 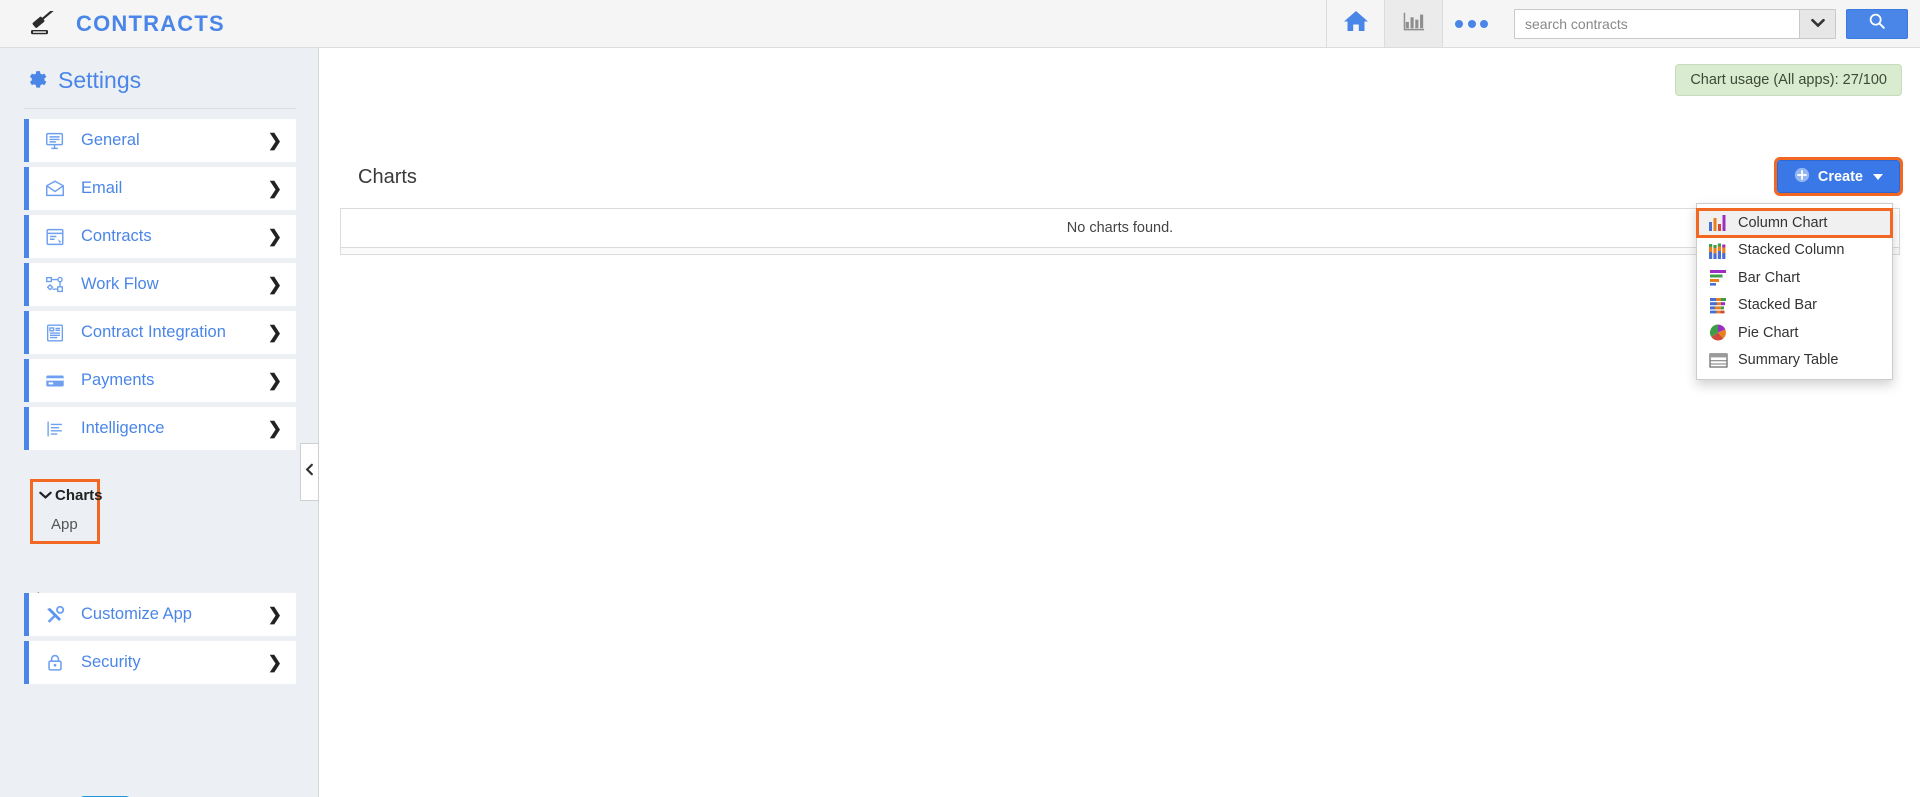 I want to click on pie-chart-icon, so click(x=1718, y=332).